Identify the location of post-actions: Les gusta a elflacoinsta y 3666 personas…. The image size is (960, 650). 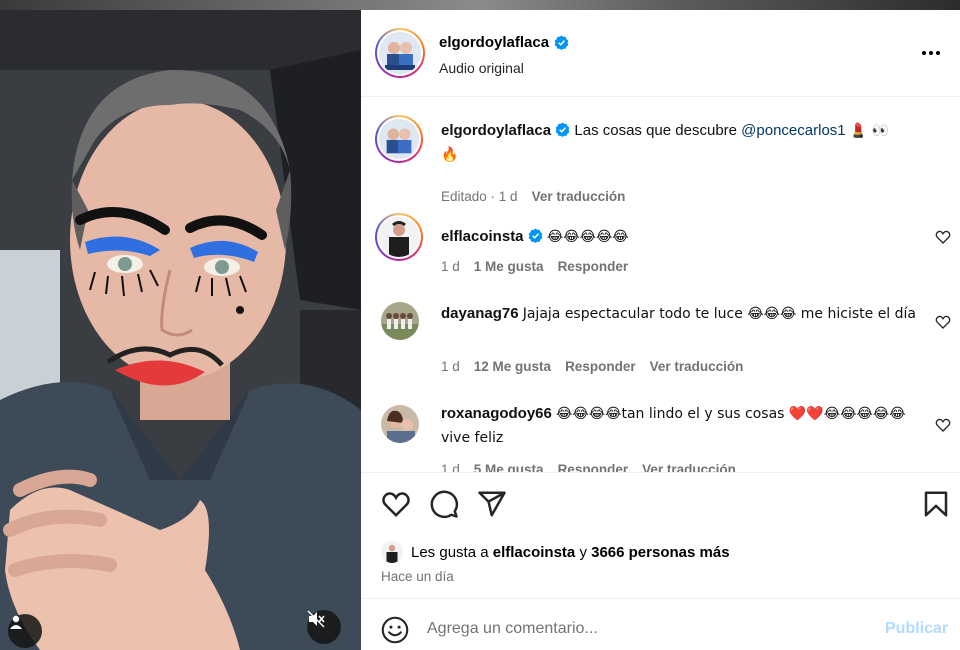
(660, 536).